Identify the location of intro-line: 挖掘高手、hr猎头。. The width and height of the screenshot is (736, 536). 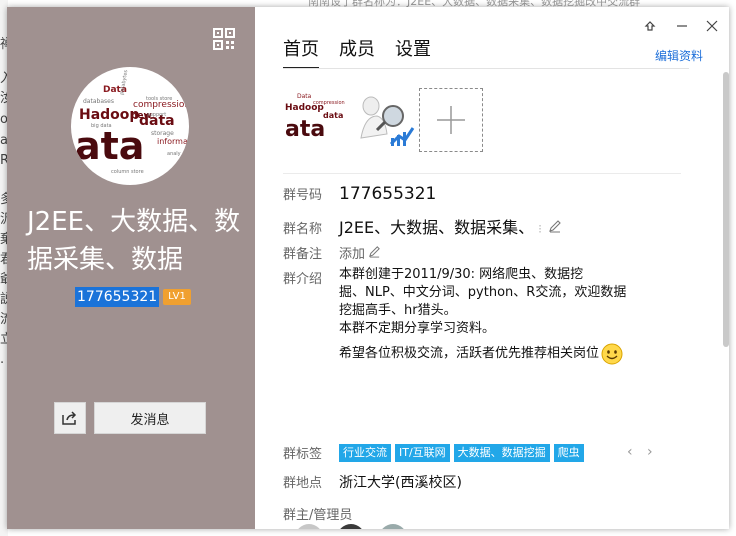
(398, 310).